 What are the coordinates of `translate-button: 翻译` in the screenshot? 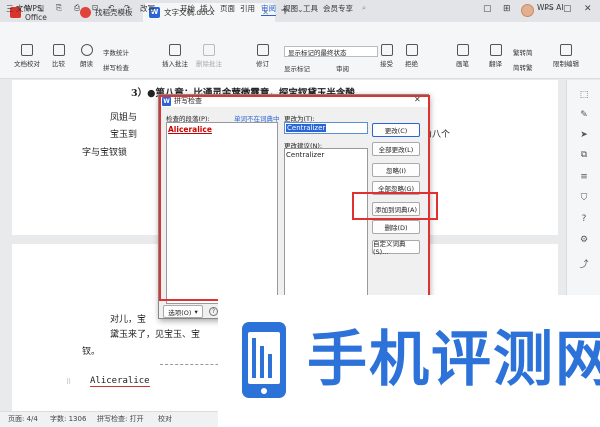 It's located at (495, 56).